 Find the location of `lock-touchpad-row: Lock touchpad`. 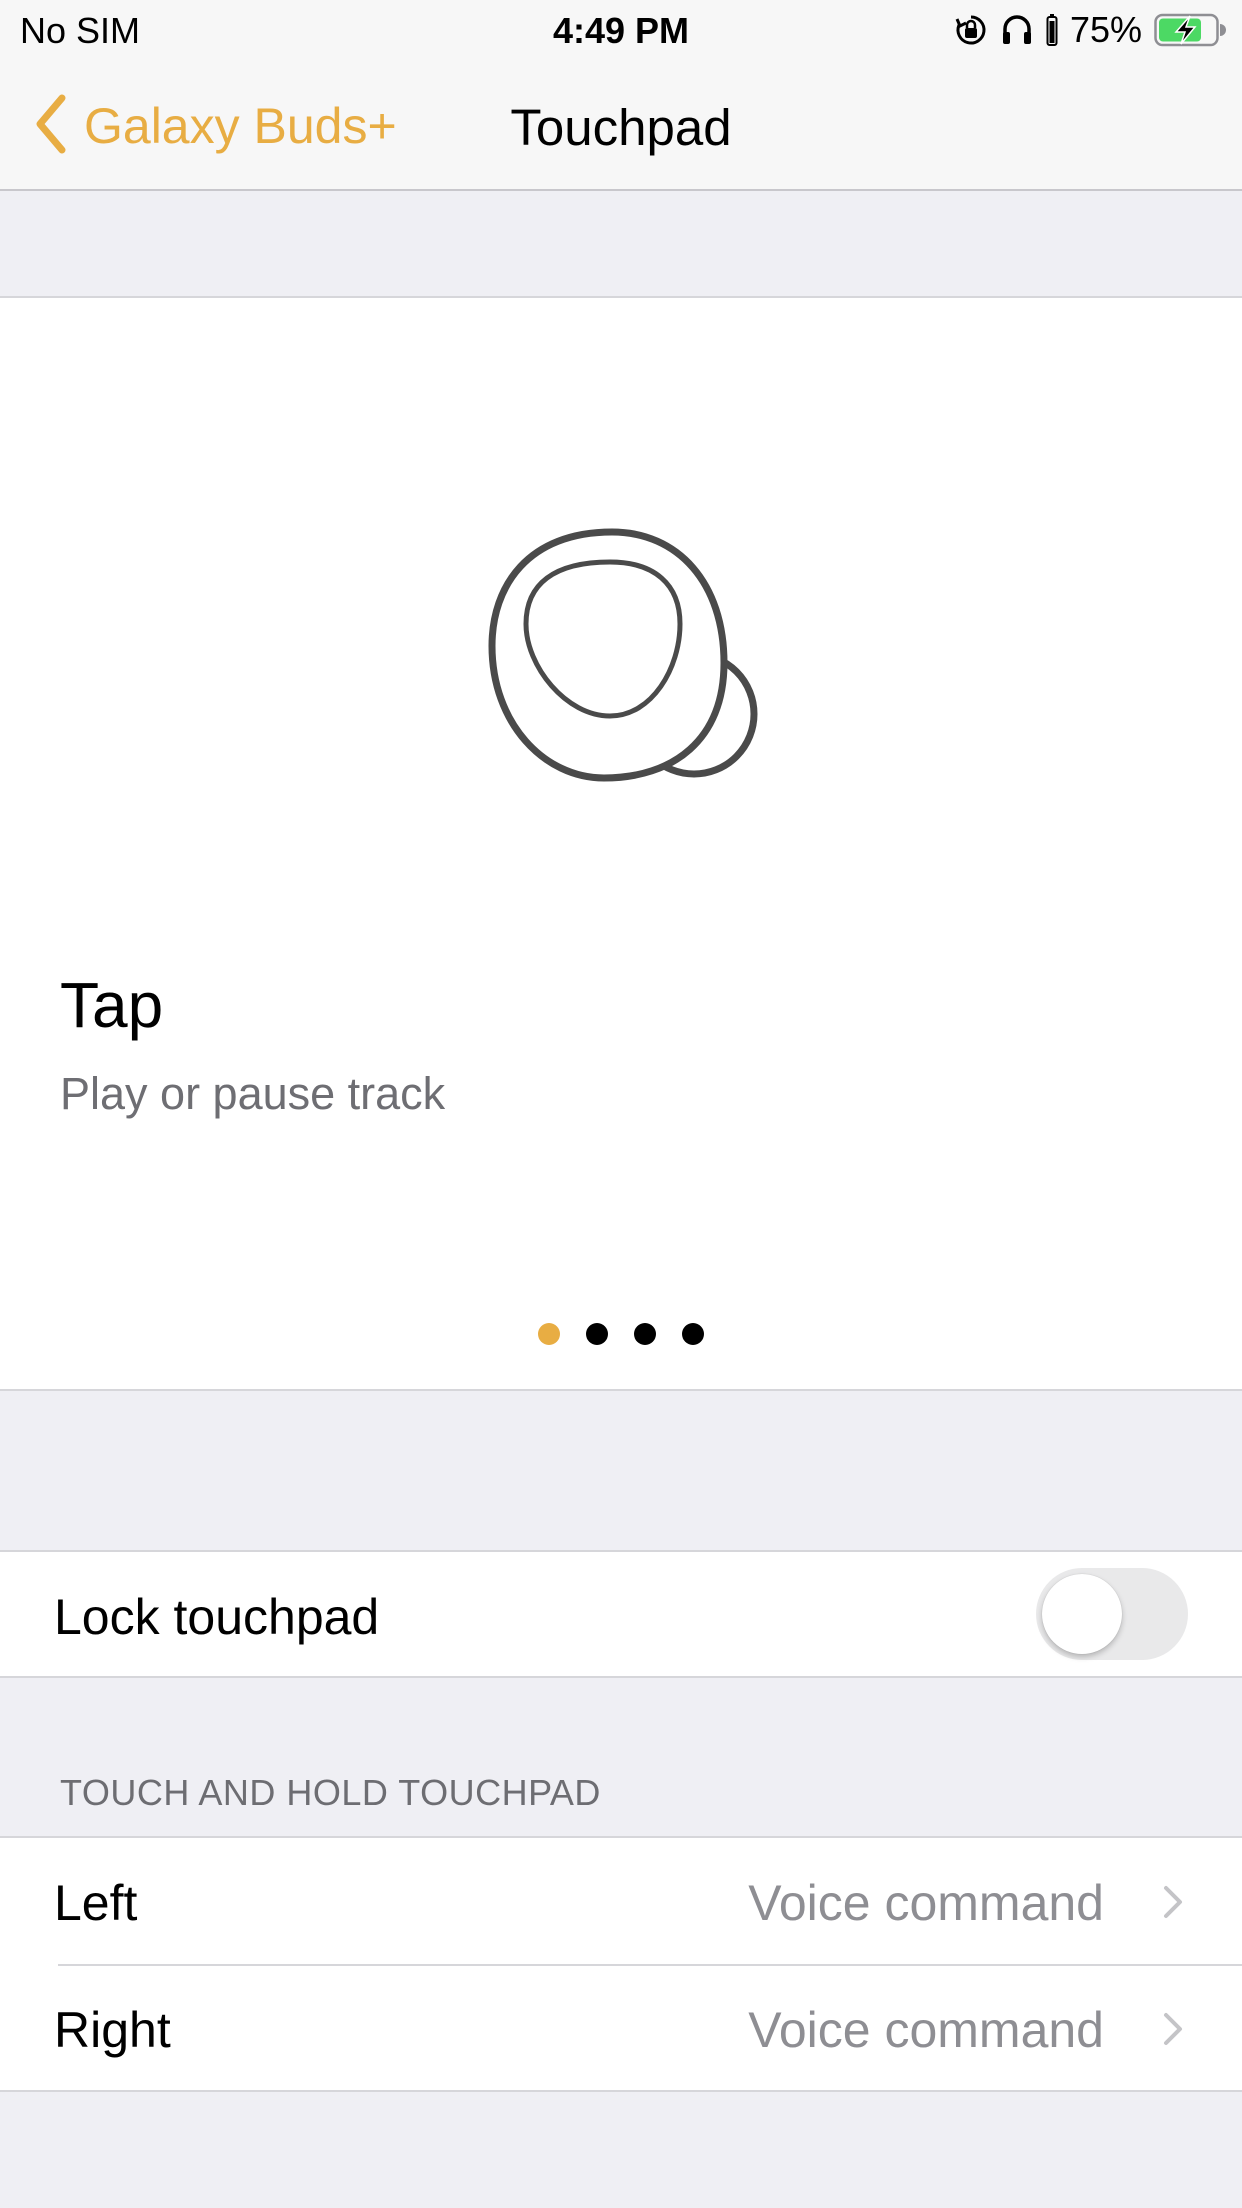

lock-touchpad-row: Lock touchpad is located at coordinates (621, 1614).